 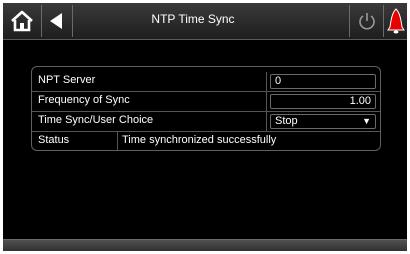 I want to click on choice-select: Stop ▼, so click(x=323, y=121).